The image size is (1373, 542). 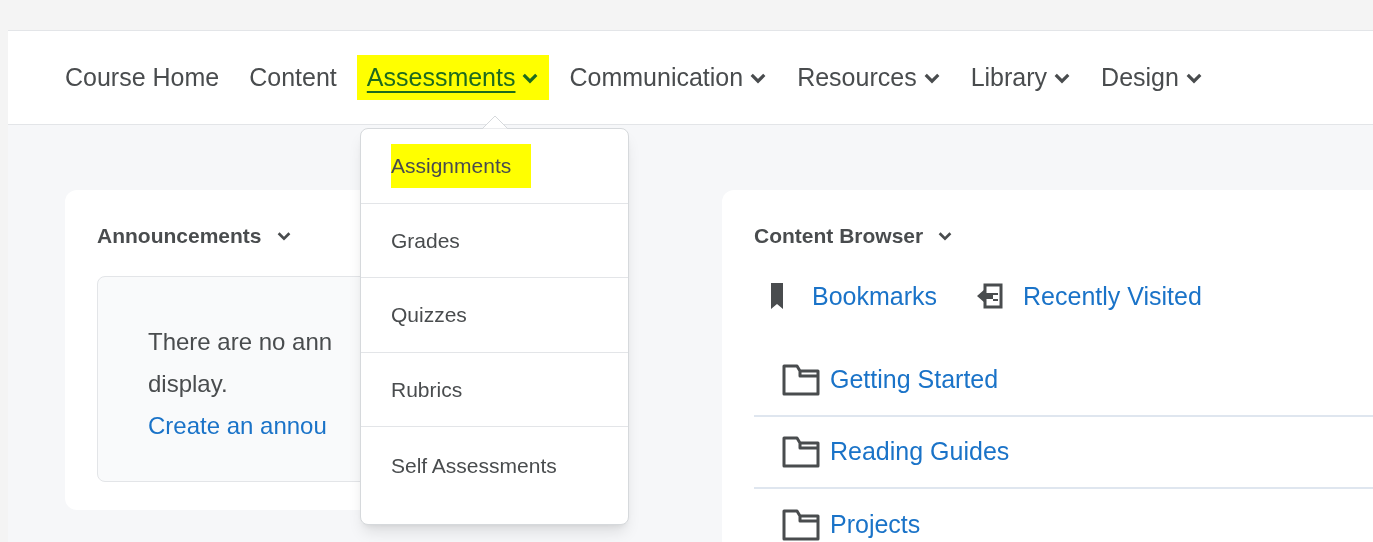 What do you see at coordinates (777, 296) in the screenshot?
I see `bookmark-icon` at bounding box center [777, 296].